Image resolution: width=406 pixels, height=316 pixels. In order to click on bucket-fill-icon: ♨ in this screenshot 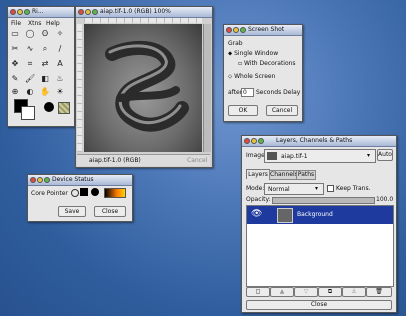, I will do `click(60, 79)`.